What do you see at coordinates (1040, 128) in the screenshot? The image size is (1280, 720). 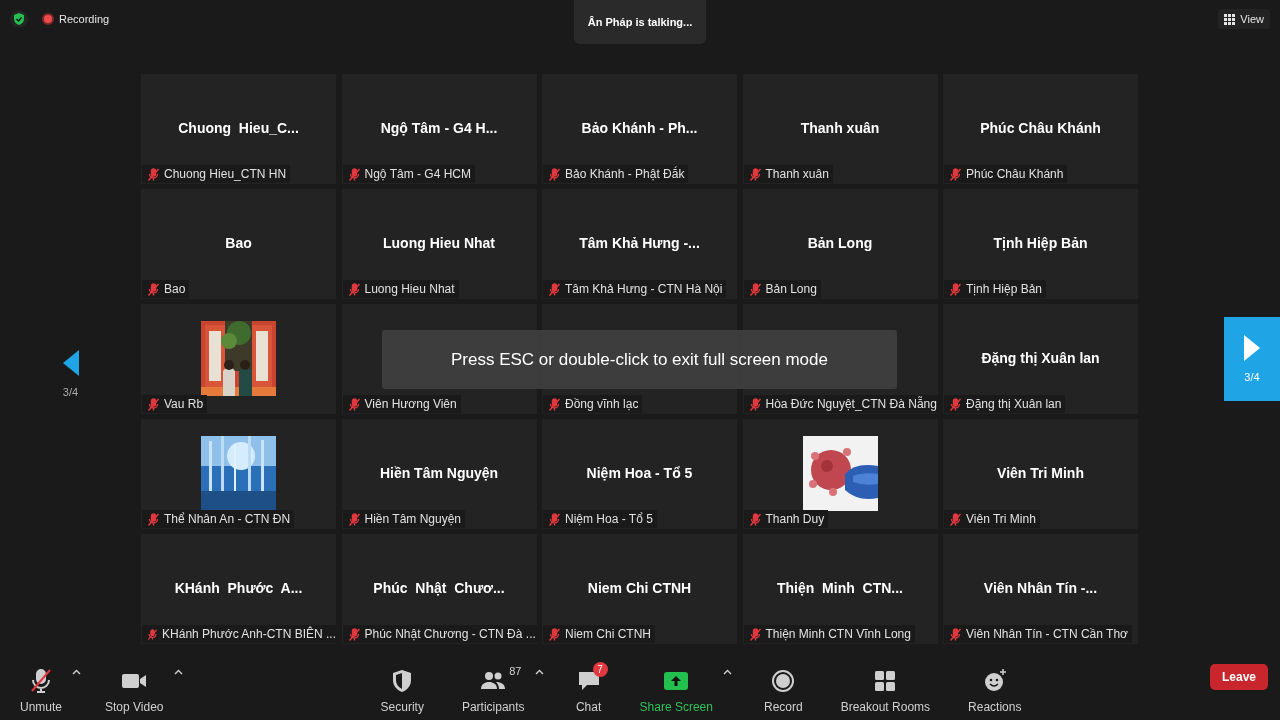 I see `participant-name: Phúc Châu Khánh` at bounding box center [1040, 128].